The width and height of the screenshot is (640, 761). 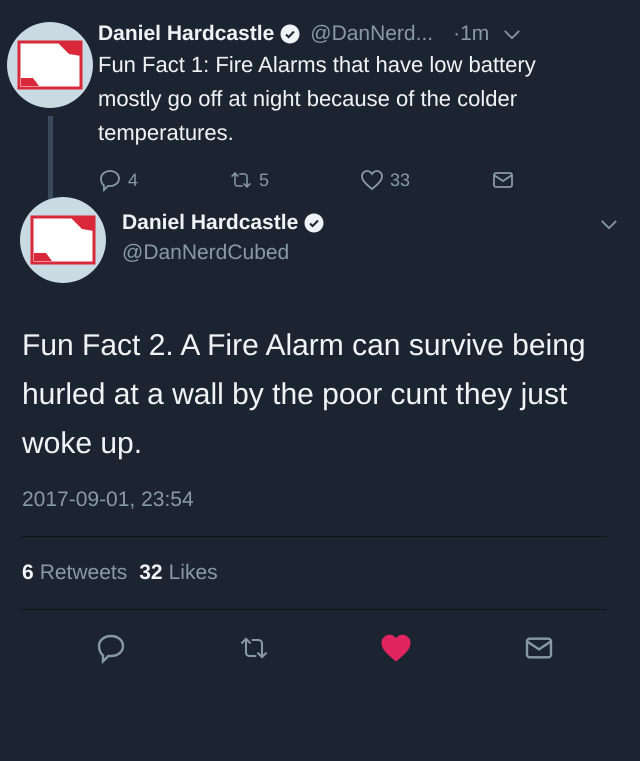 I want to click on stat-count: 6, so click(x=28, y=573).